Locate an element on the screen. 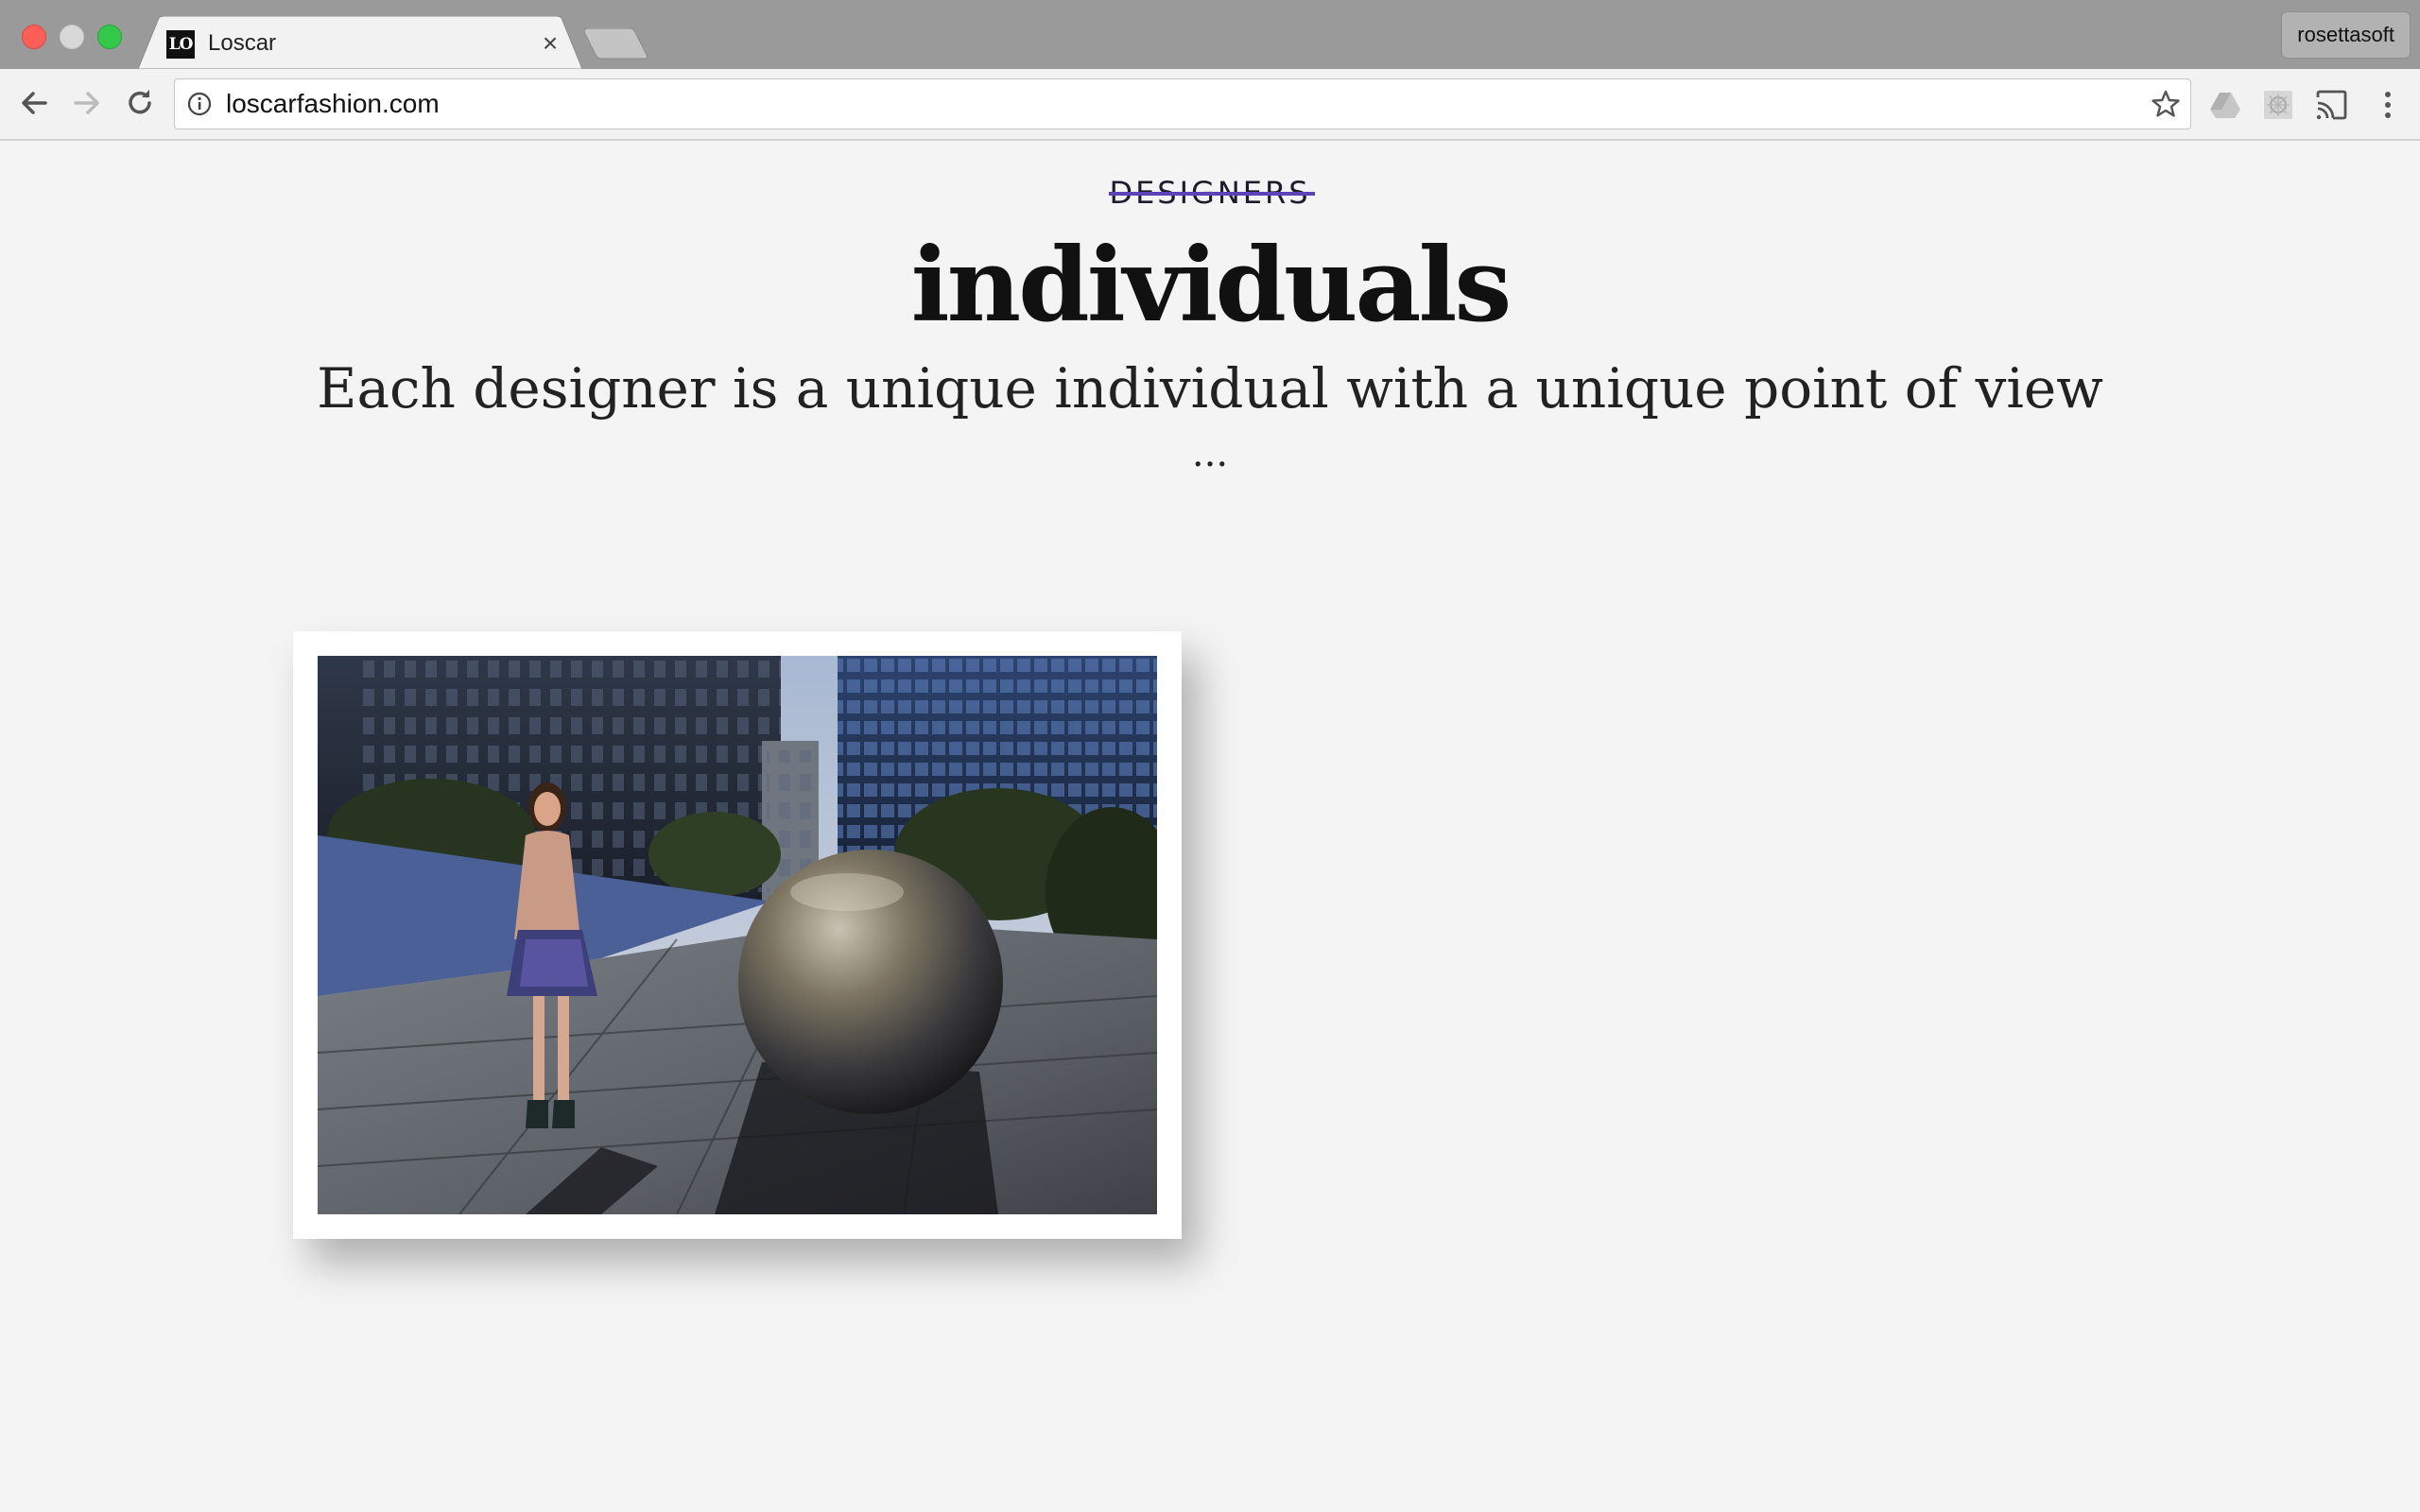 The image size is (2420, 1512). designer-photo is located at coordinates (737, 935).